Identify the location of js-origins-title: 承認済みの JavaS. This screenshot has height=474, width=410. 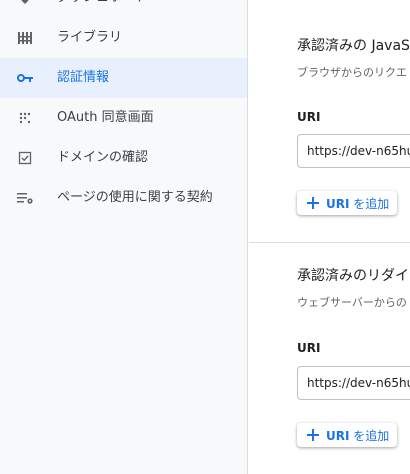
(353, 46).